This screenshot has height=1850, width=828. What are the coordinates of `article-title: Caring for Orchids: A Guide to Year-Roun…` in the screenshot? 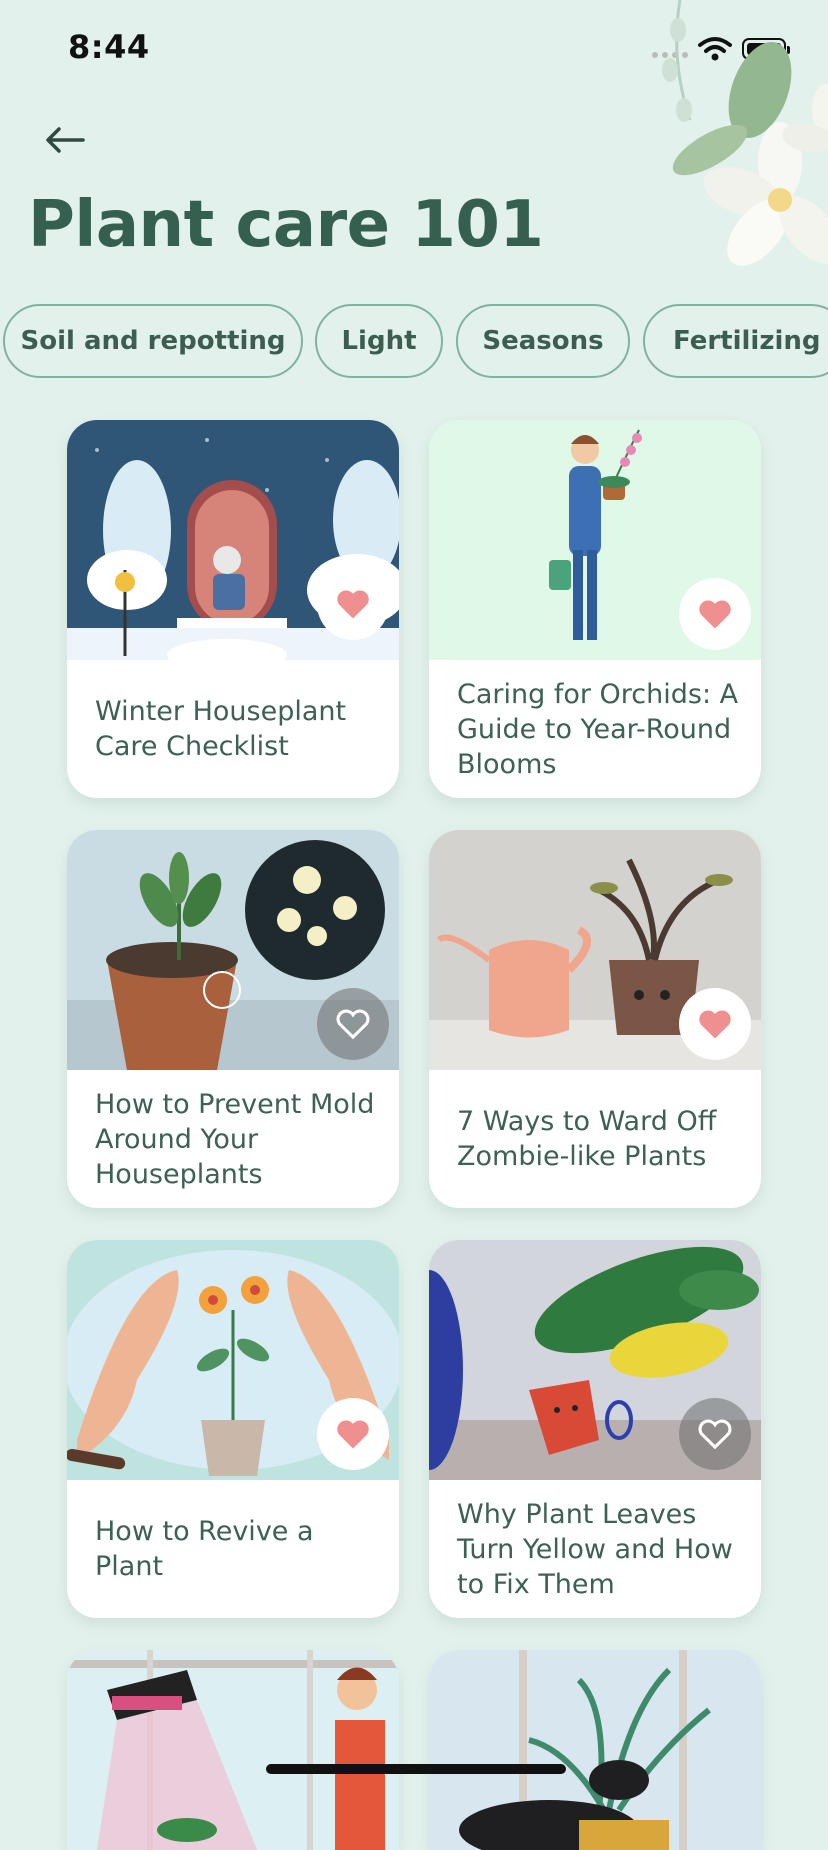 It's located at (598, 729).